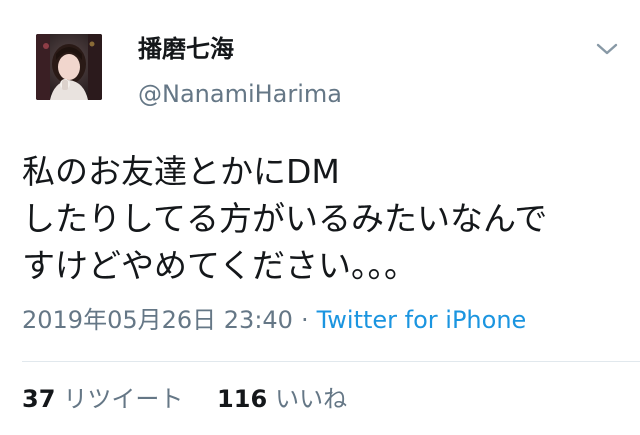 The height and width of the screenshot is (435, 640). What do you see at coordinates (285, 218) in the screenshot?
I see `tweet-text-line: したりしてる方がいるみたいなんで` at bounding box center [285, 218].